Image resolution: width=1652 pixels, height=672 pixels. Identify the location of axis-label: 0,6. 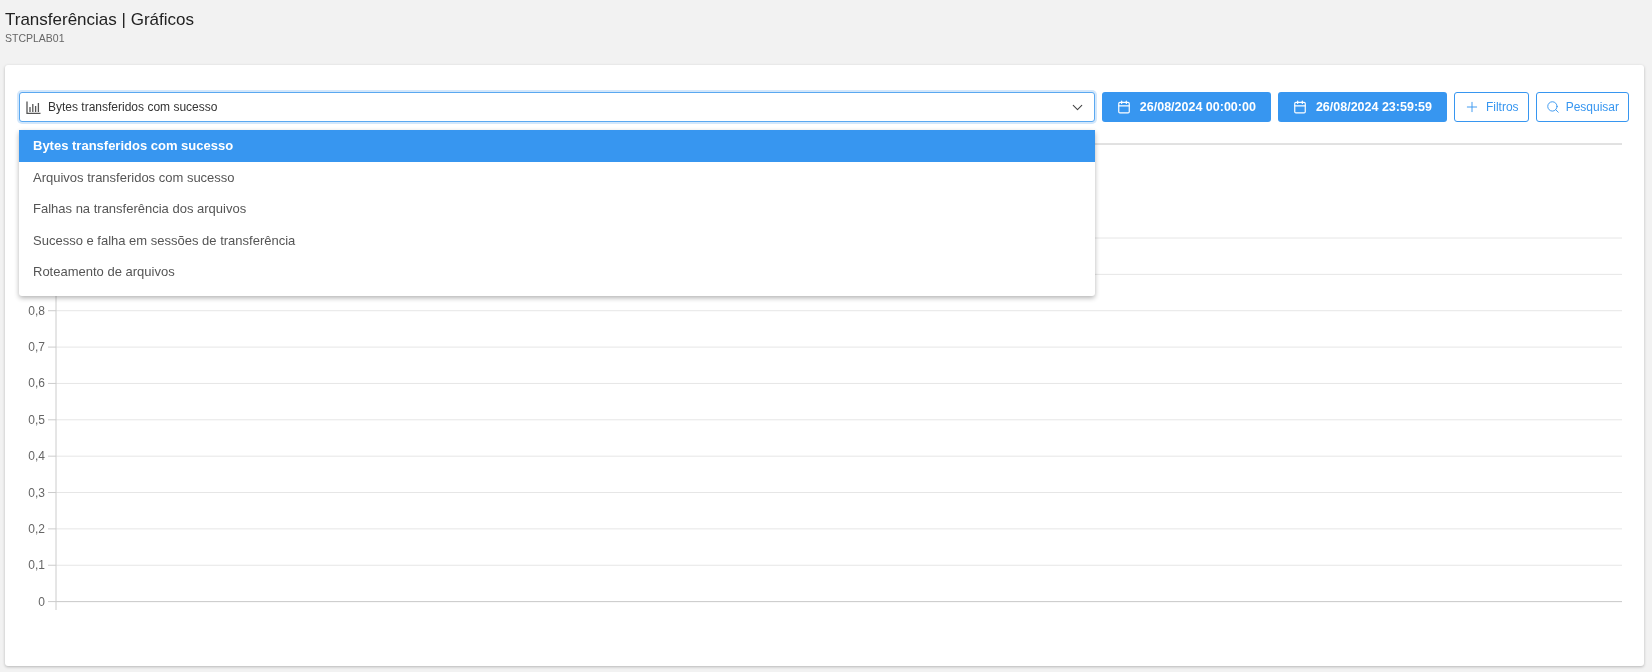
(36, 383).